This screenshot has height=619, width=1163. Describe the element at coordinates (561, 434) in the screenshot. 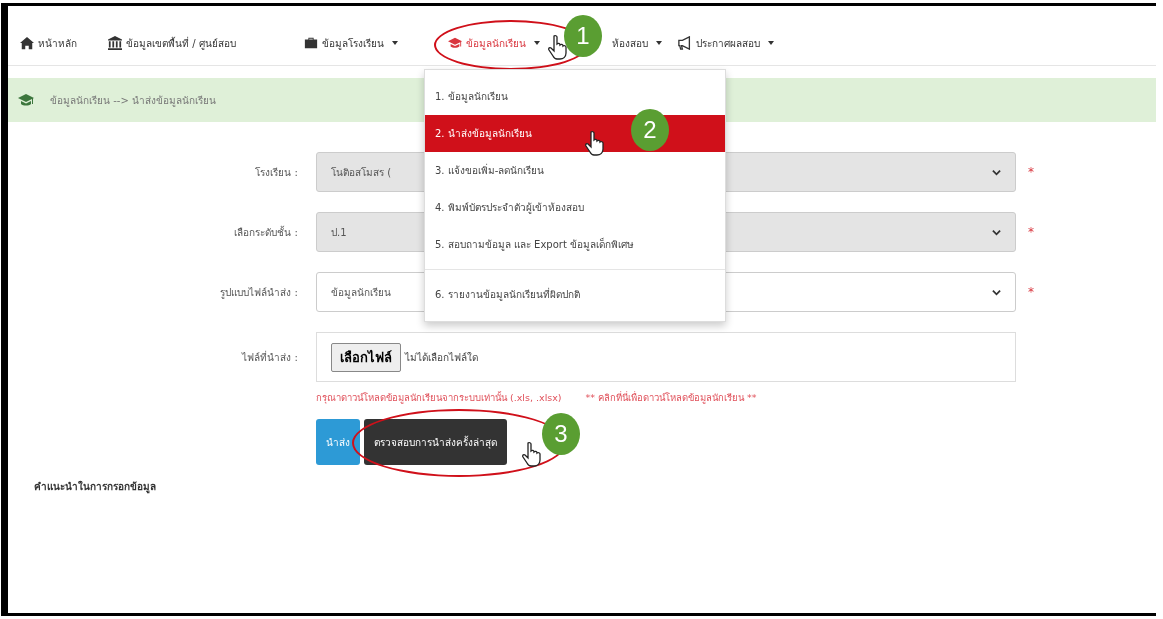

I see `step-badge: 3` at that location.